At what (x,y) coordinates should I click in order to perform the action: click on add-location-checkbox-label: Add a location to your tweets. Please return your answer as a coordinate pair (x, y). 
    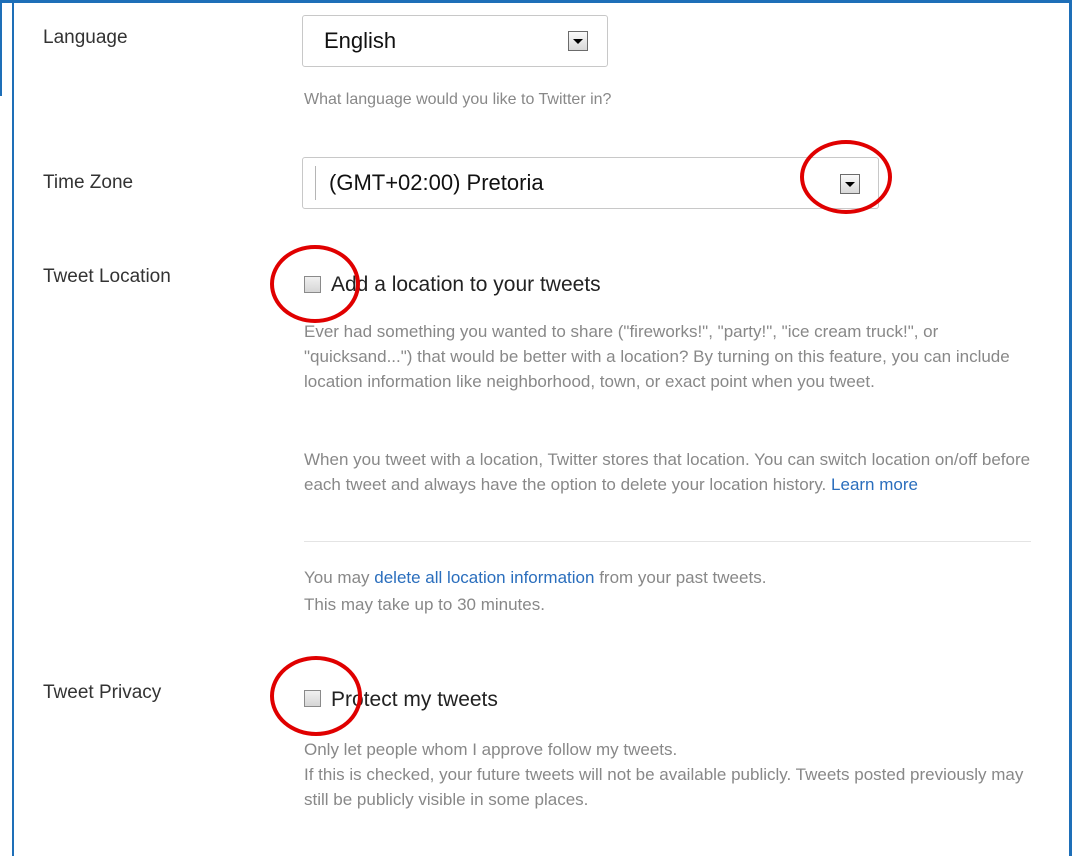
    Looking at the image, I should click on (466, 285).